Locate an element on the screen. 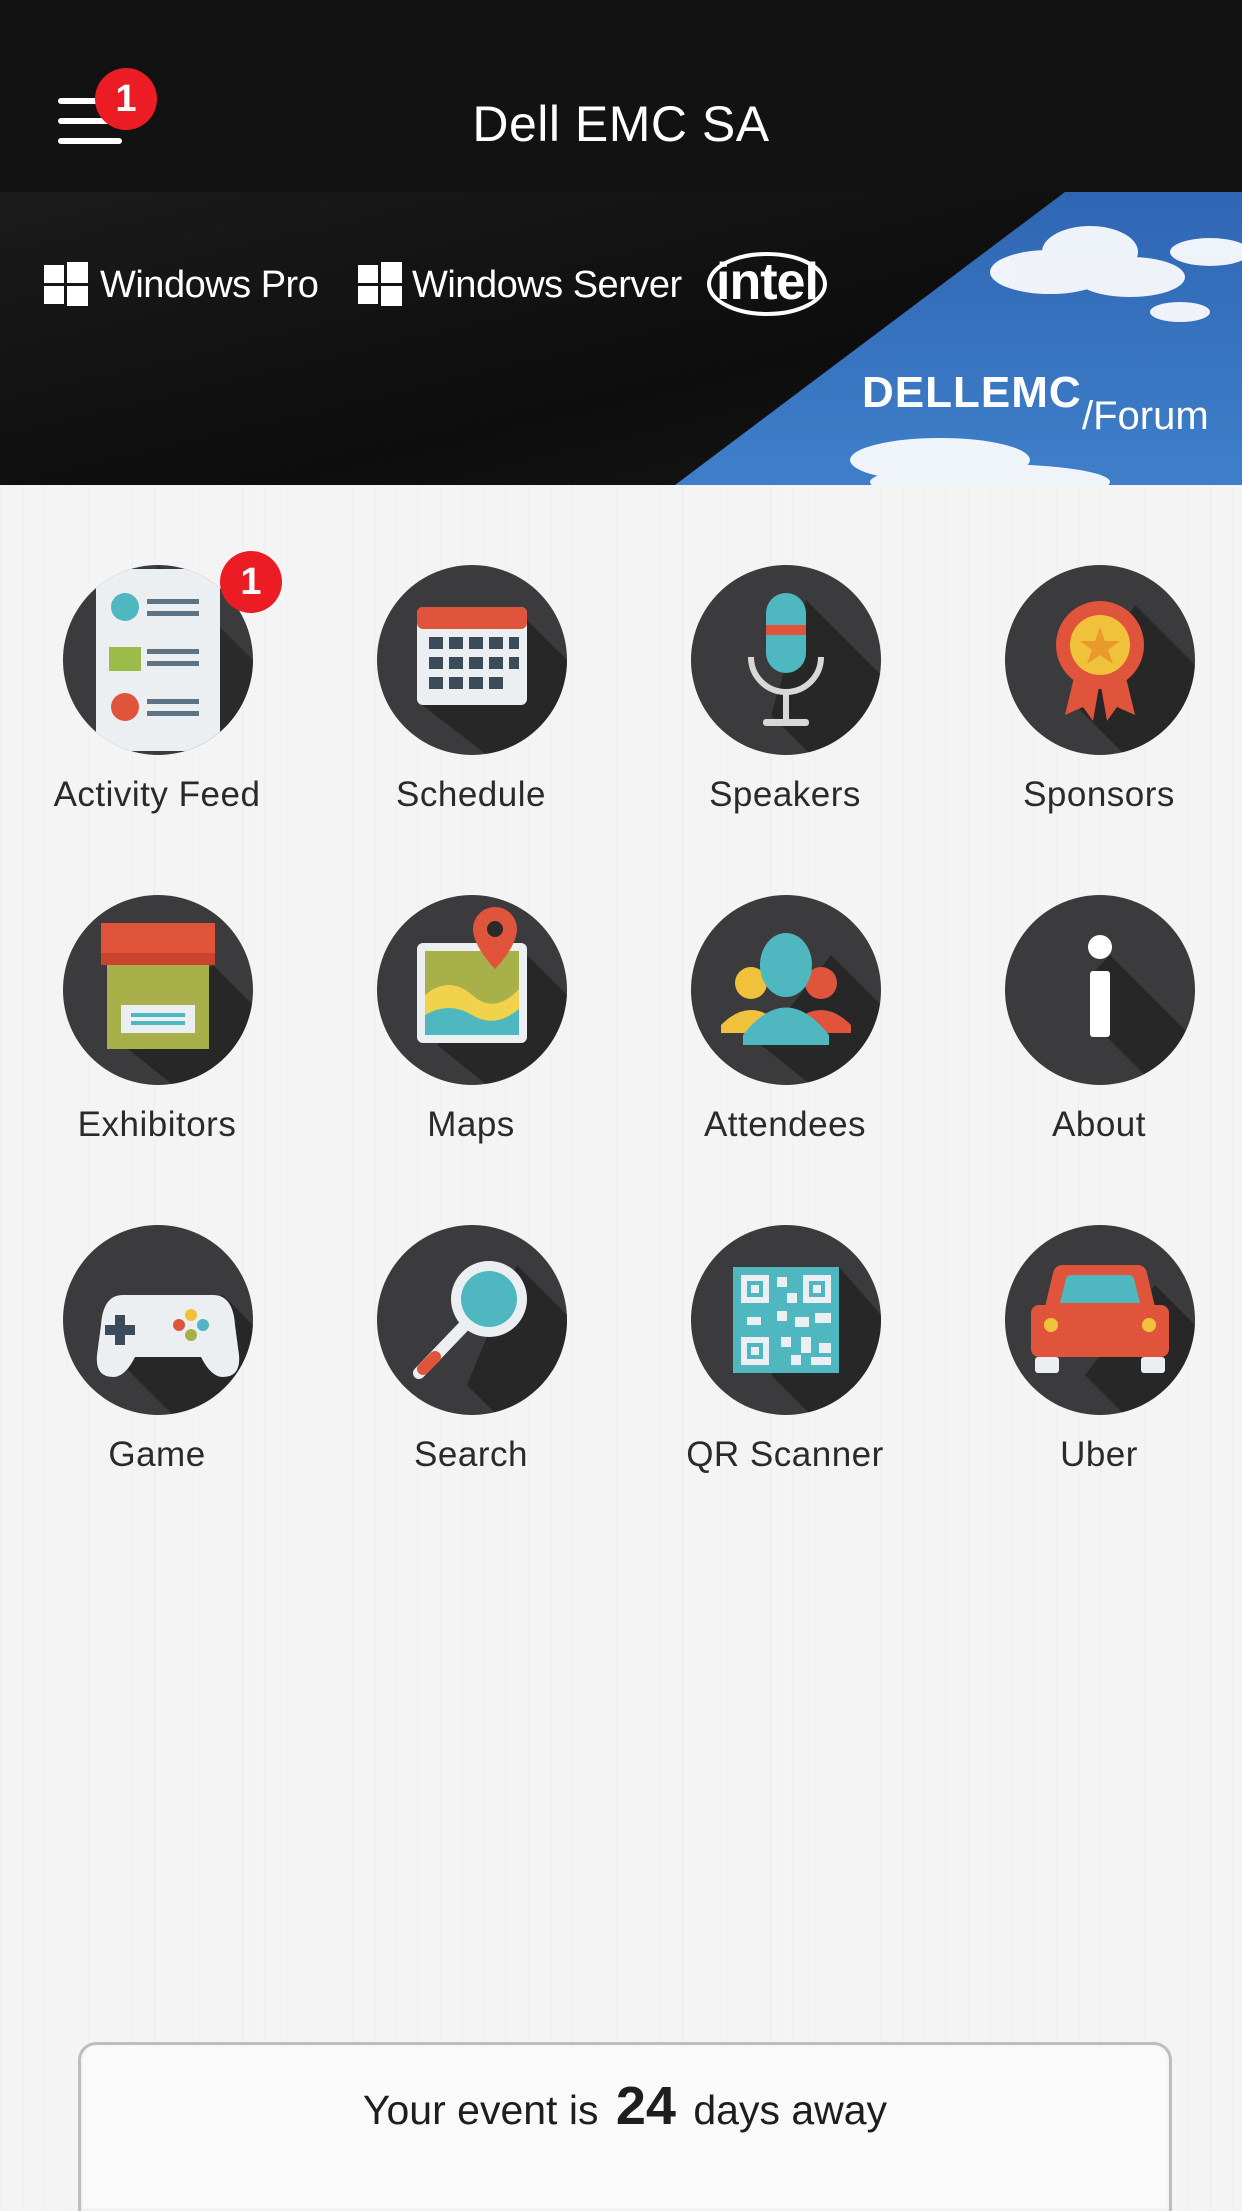  countdown-text: Your event is 24 days away is located at coordinates (625, 2106).